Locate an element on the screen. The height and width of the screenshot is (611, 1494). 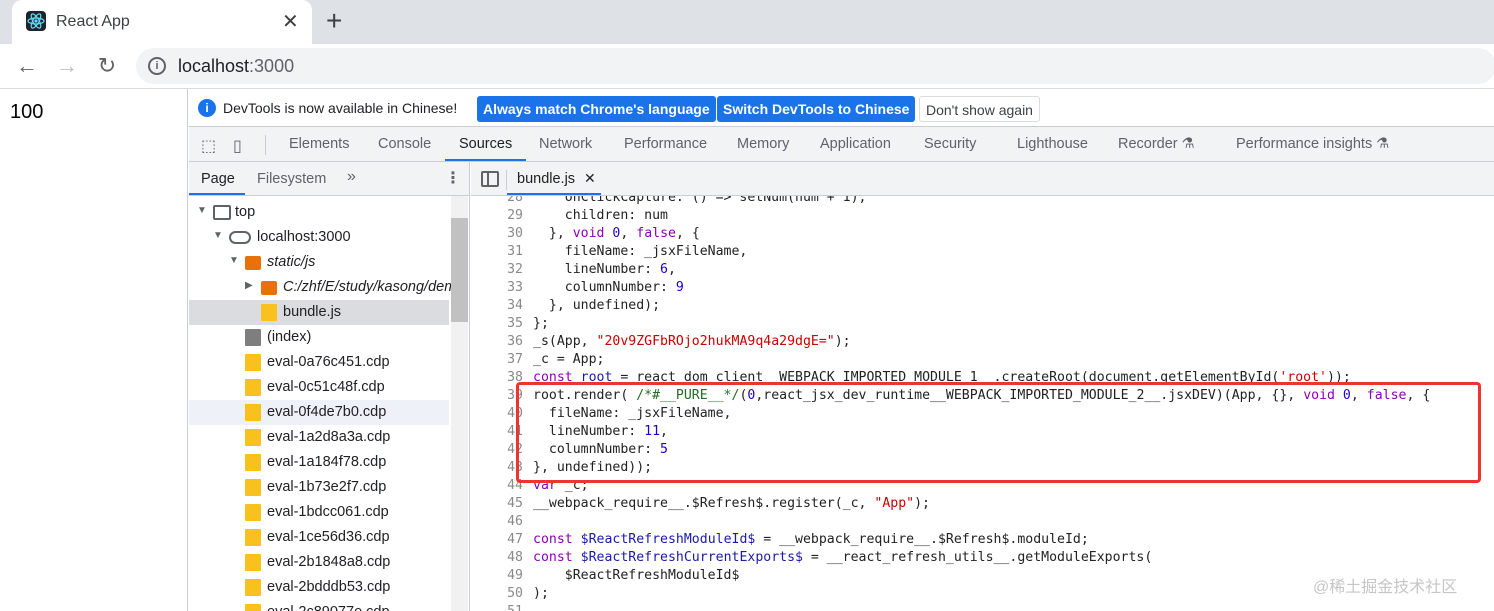
close-editor-tab-icon: ✕ is located at coordinates (590, 178).